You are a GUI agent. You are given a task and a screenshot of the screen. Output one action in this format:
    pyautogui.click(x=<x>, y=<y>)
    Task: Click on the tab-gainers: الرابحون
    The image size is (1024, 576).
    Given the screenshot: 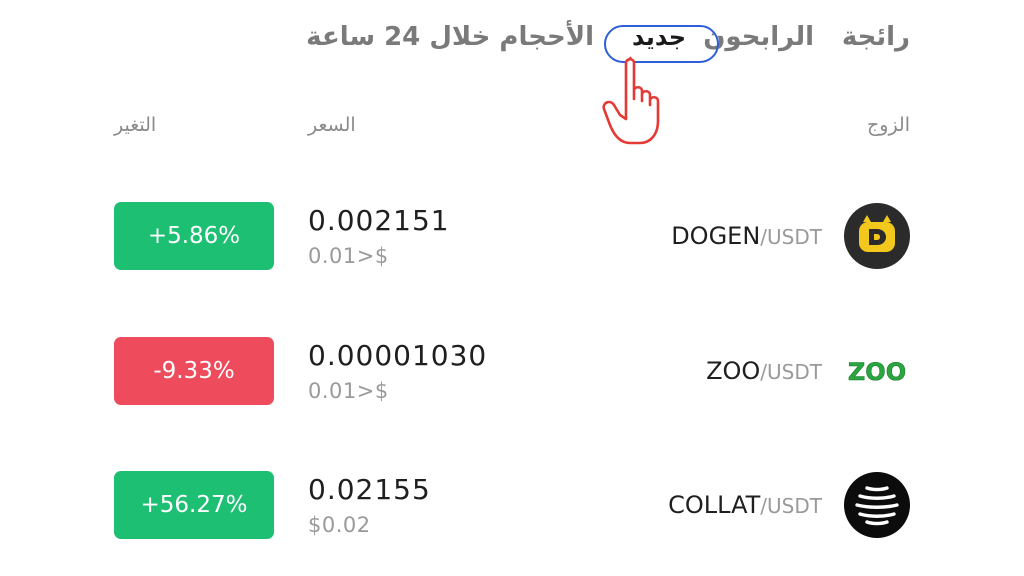 What is the action you would take?
    pyautogui.click(x=758, y=37)
    